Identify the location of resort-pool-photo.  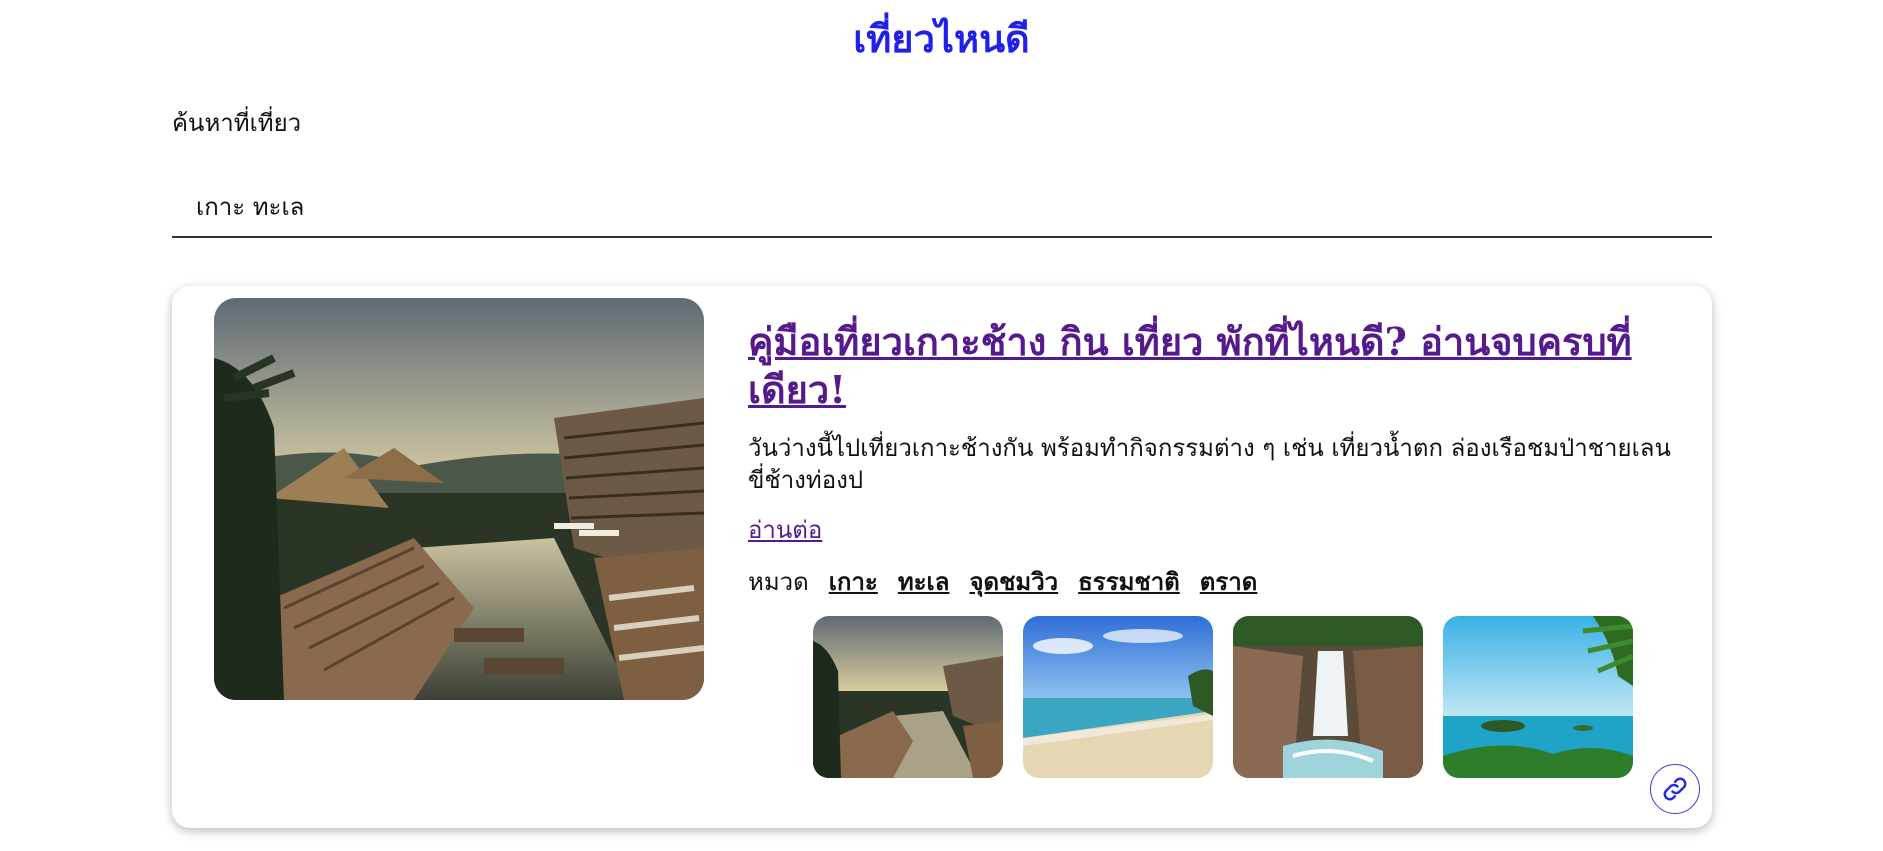
(459, 499).